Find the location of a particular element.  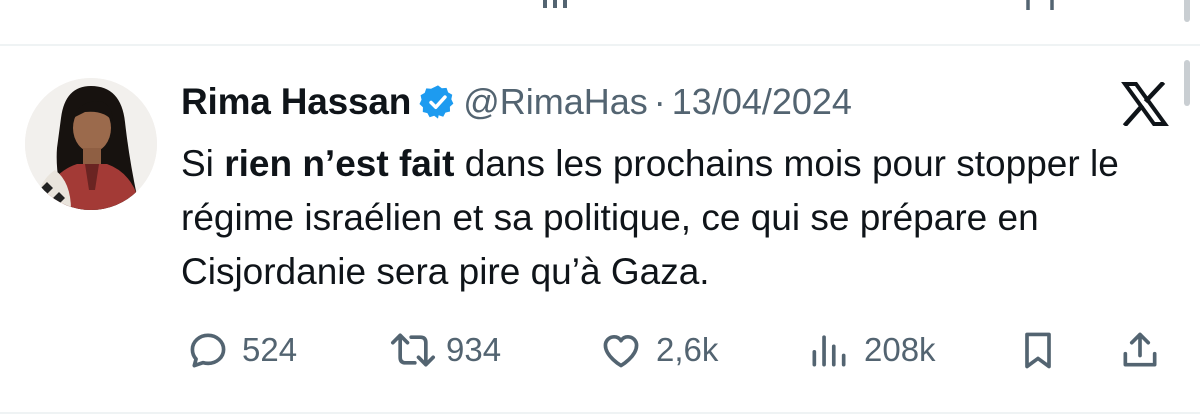

repost-icon is located at coordinates (413, 350).